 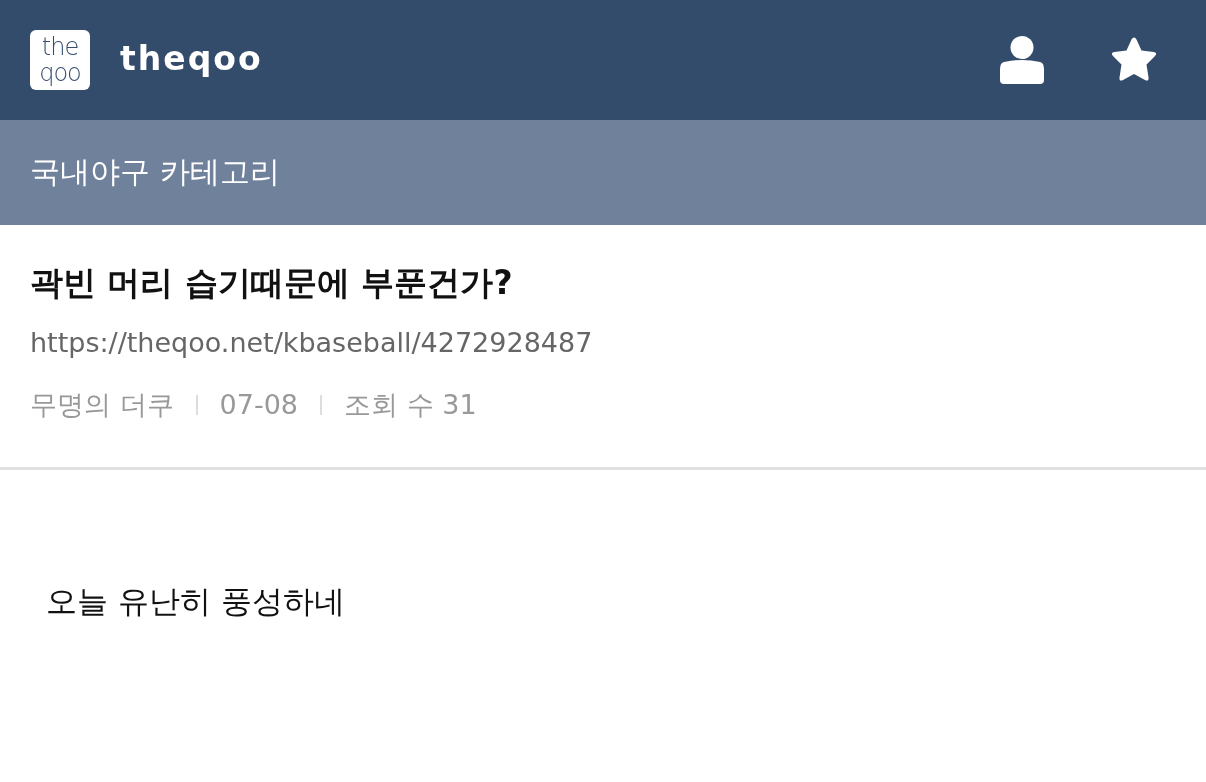 I want to click on profile-button, so click(x=1022, y=60).